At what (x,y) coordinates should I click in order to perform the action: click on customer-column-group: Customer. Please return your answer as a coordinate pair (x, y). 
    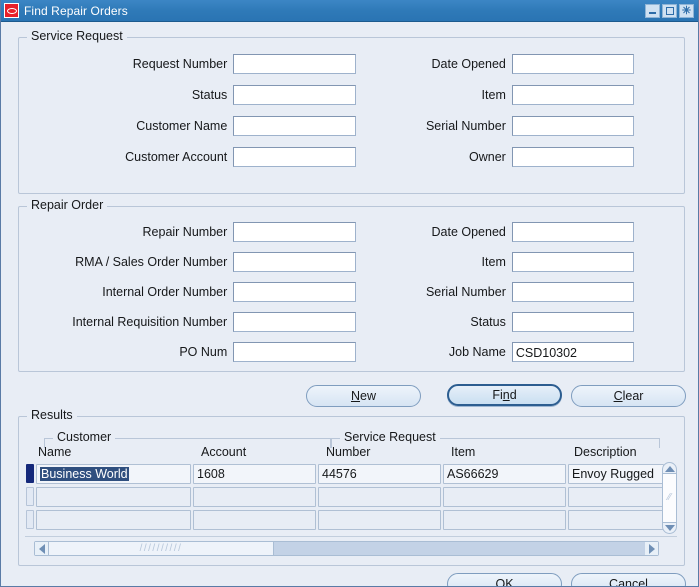
    Looking at the image, I should click on (187, 439).